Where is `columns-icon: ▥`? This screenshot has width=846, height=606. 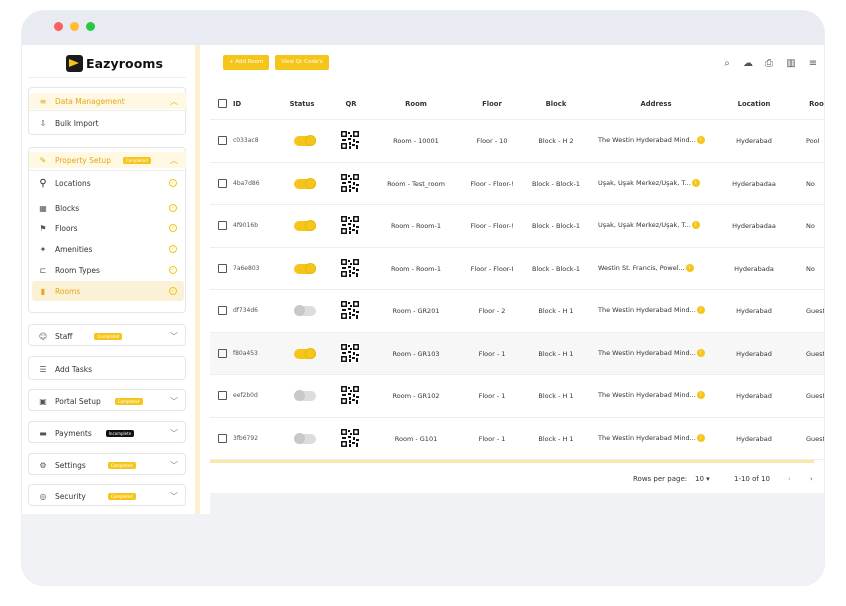
columns-icon: ▥ is located at coordinates (791, 64).